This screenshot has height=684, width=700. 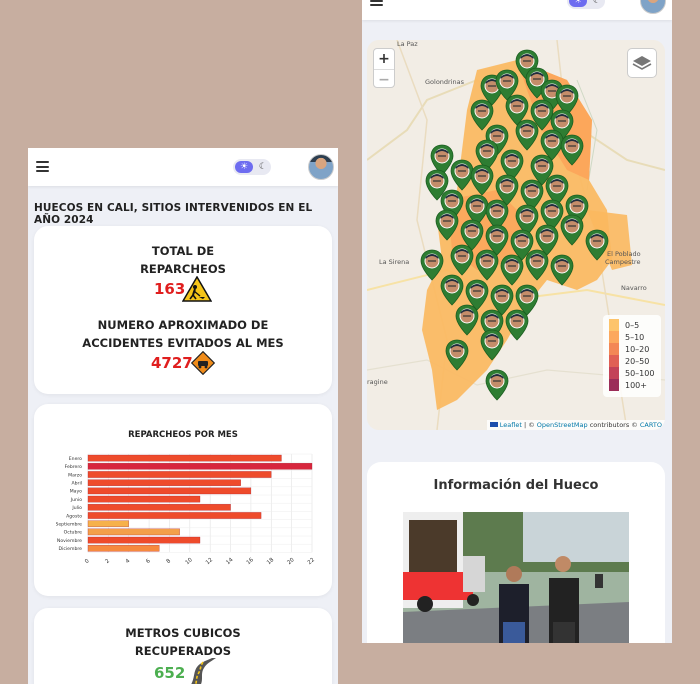 I want to click on leaflet-link: Leaflet, so click(x=511, y=425).